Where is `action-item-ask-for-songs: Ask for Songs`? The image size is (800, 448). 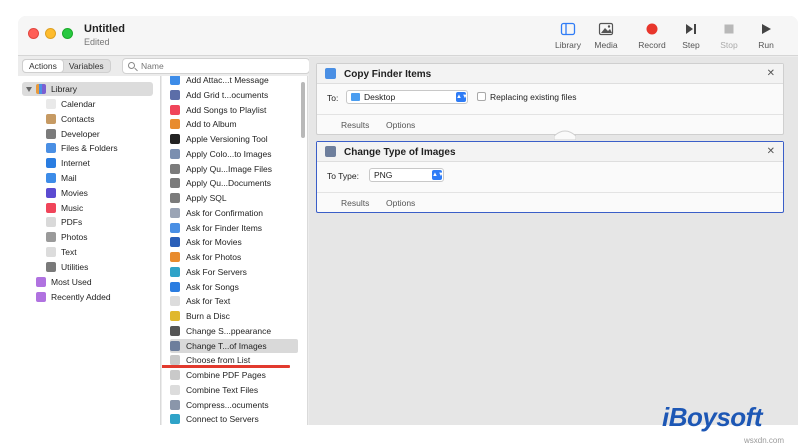
action-item-ask-for-songs: Ask for Songs is located at coordinates (234, 287).